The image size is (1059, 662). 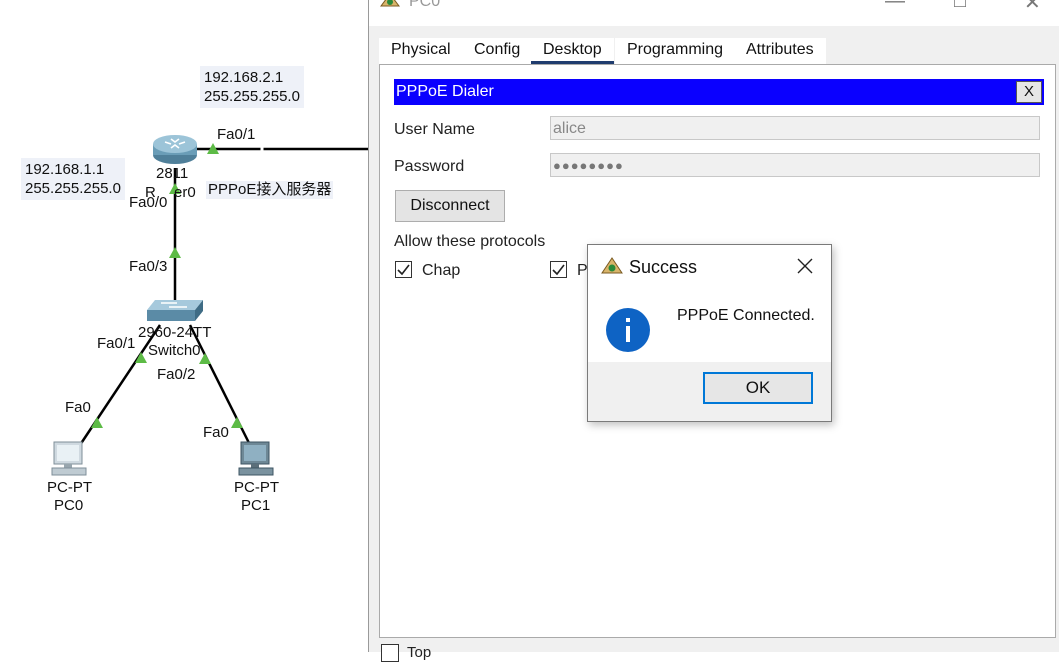 What do you see at coordinates (663, 267) in the screenshot?
I see `success-dialog-title: Success` at bounding box center [663, 267].